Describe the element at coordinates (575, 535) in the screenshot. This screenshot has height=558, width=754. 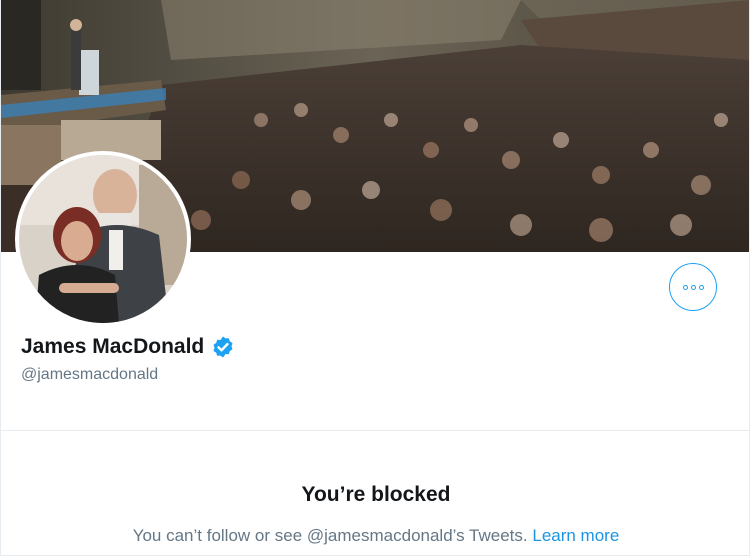
I see `learn-more-link: Learn more` at that location.